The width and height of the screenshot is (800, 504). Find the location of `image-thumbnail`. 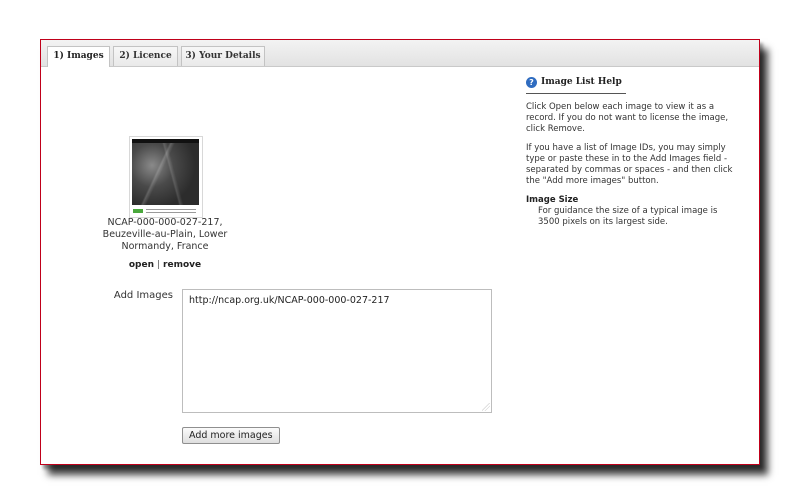

image-thumbnail is located at coordinates (166, 177).